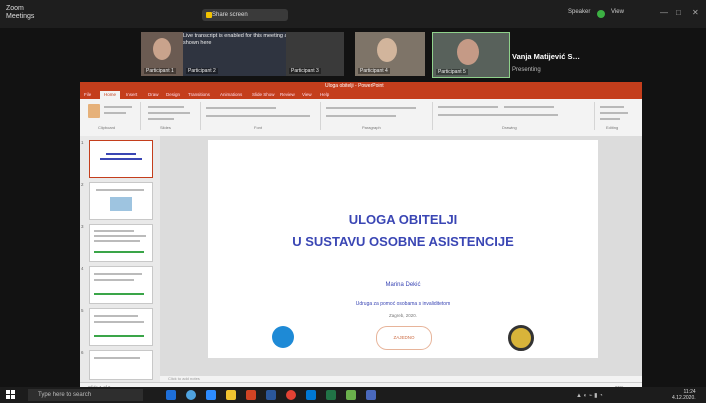 The height and width of the screenshot is (403, 706). Describe the element at coordinates (664, 12) in the screenshot. I see `minimize-icon: —` at that location.